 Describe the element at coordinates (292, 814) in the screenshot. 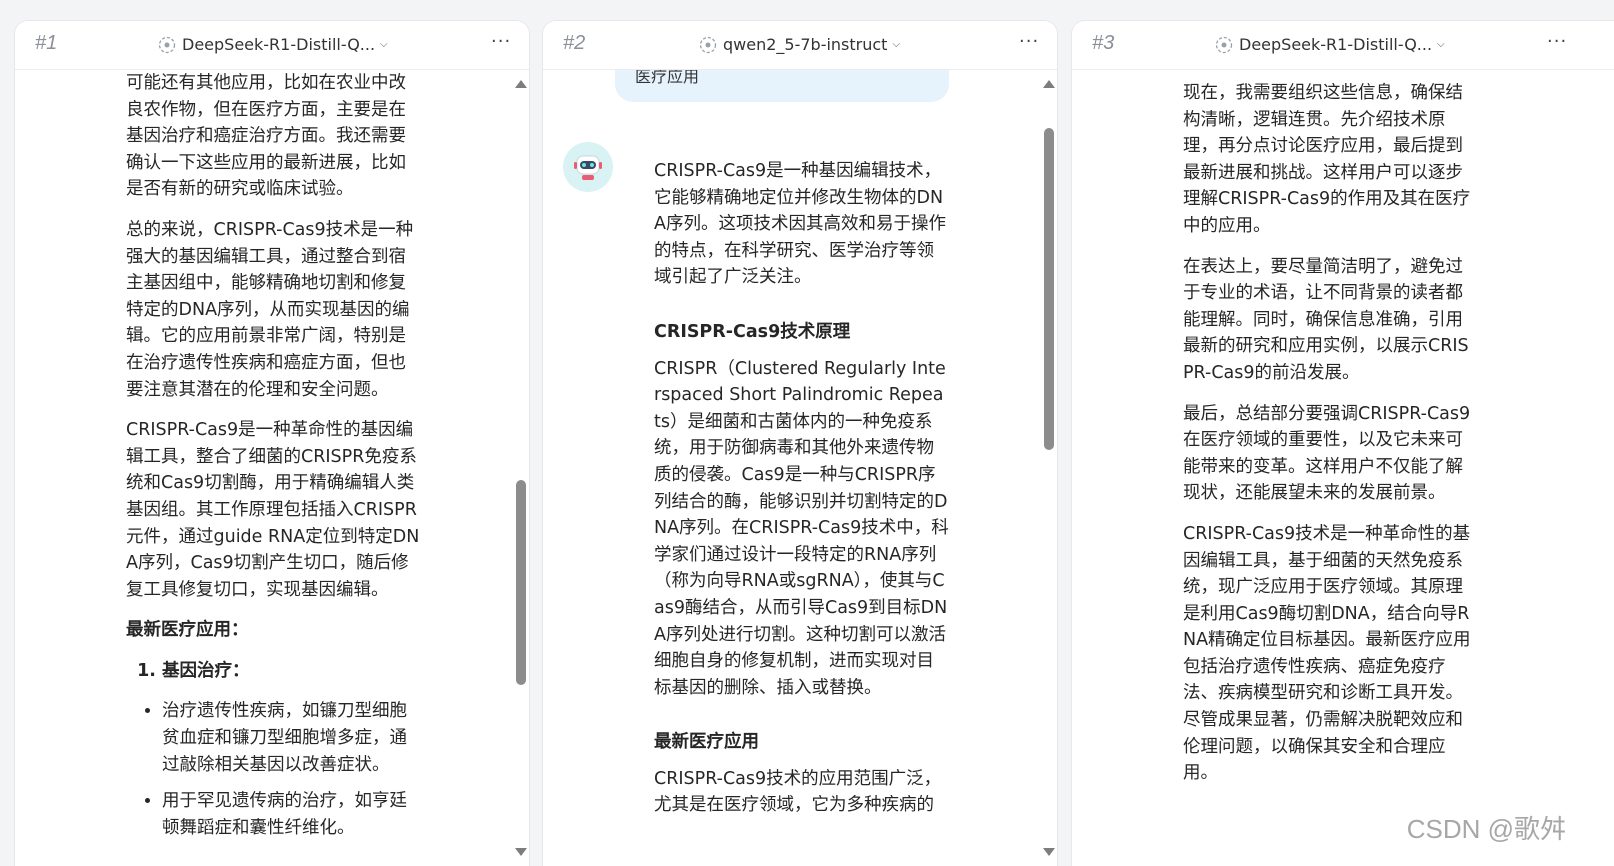

I see `list-item: 用于罕见遗传病的治疗，如亨廷顿舞蹈症和囊性纤维化。` at that location.